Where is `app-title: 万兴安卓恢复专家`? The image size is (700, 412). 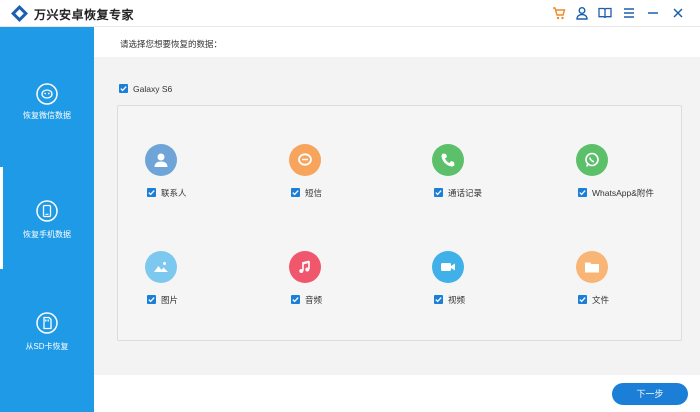 app-title: 万兴安卓恢复专家 is located at coordinates (84, 15).